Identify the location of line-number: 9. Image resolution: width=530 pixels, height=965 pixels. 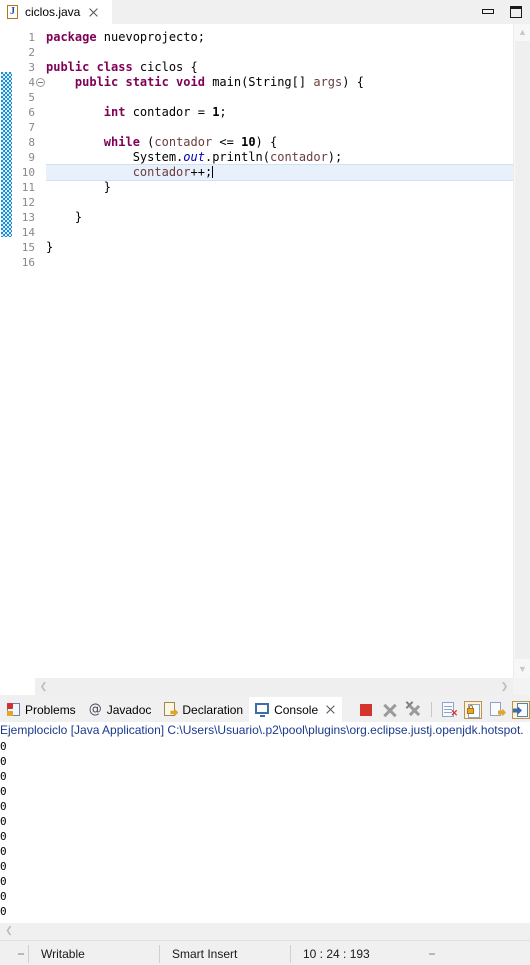
(31, 157).